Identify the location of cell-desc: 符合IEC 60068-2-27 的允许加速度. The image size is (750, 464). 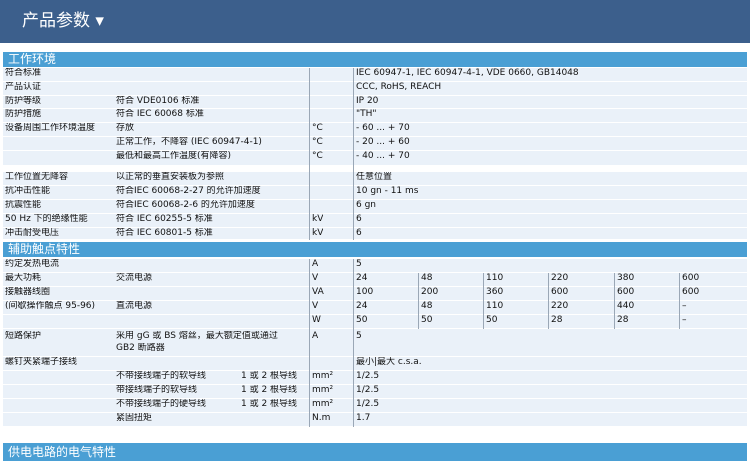
(188, 191).